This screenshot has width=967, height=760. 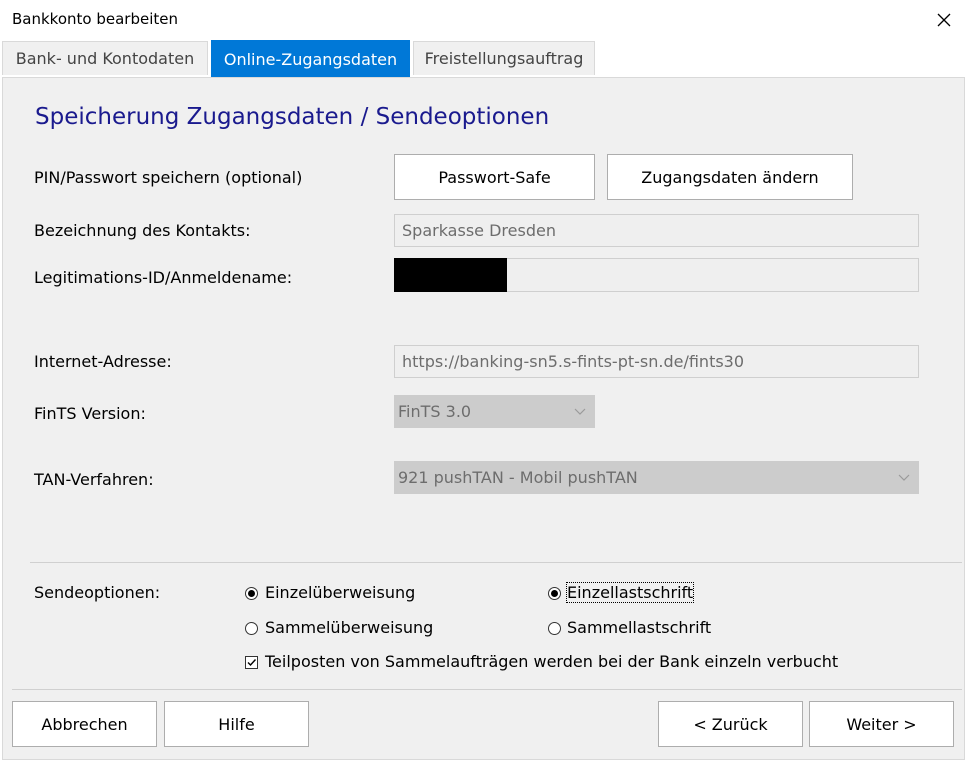 I want to click on passwort-safe-button: Passwort-Safe, so click(x=494, y=177).